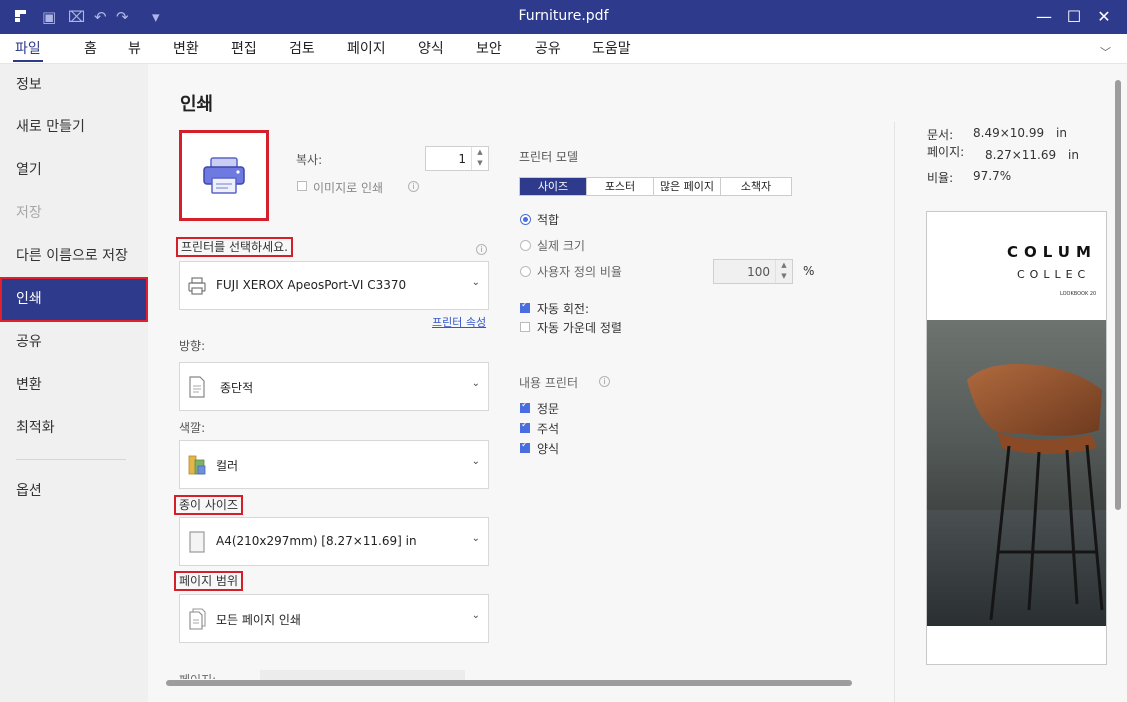  What do you see at coordinates (549, 383) in the screenshot?
I see `content-printer-label: 내용 프린터` at bounding box center [549, 383].